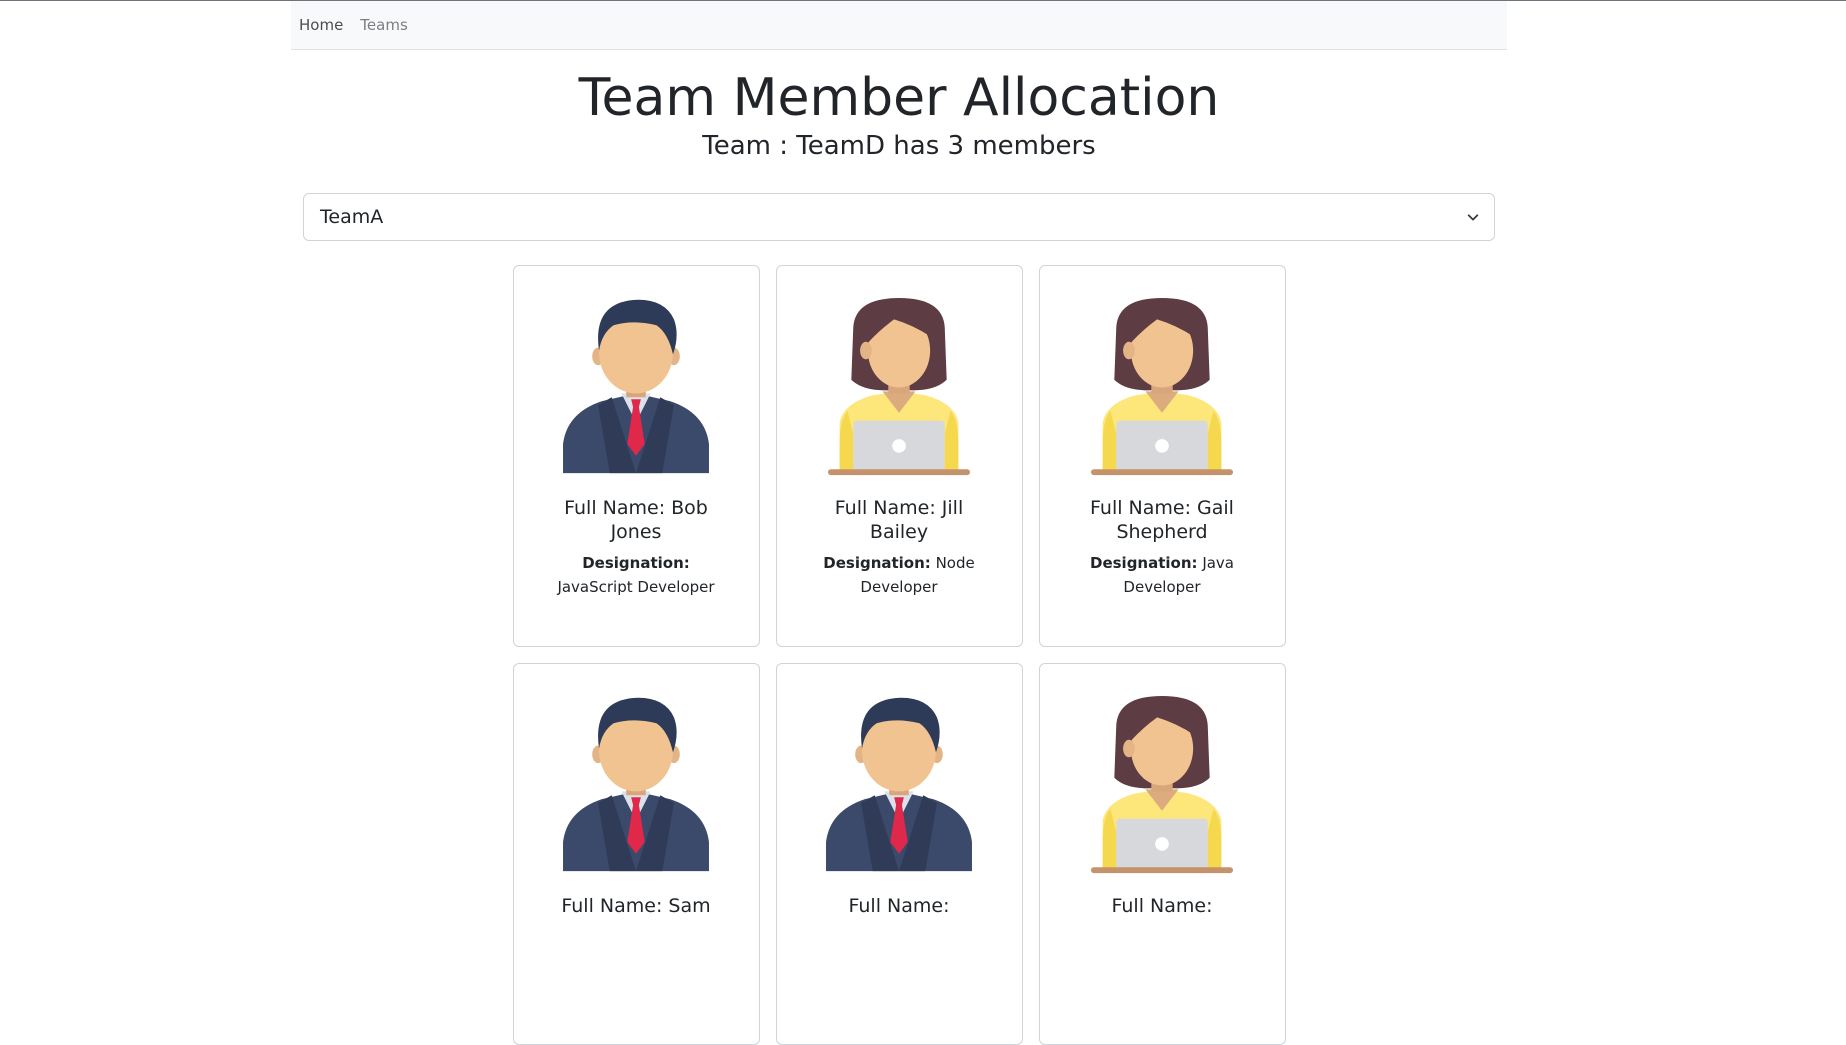 Image resolution: width=1846 pixels, height=1045 pixels. Describe the element at coordinates (899, 575) in the screenshot. I see `member-designation: Designation: Node Developer` at that location.